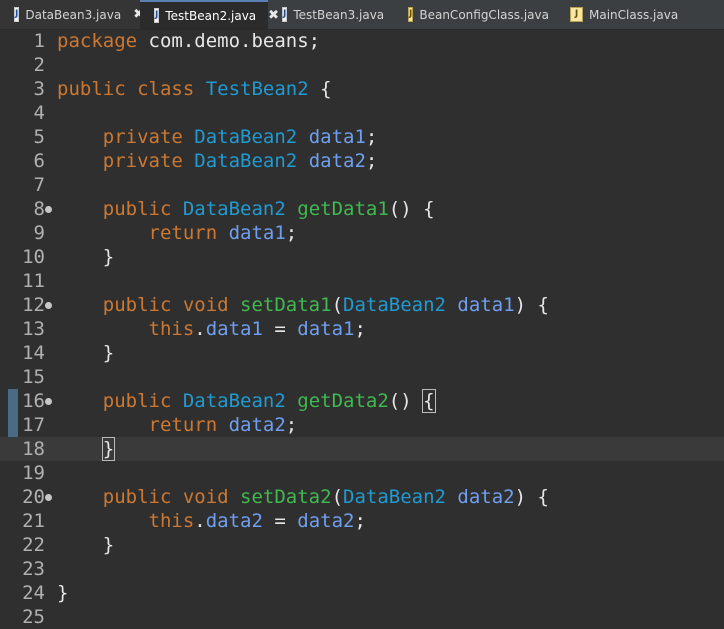 The image size is (724, 629). Describe the element at coordinates (362, 281) in the screenshot. I see `code-line-11: 11` at that location.